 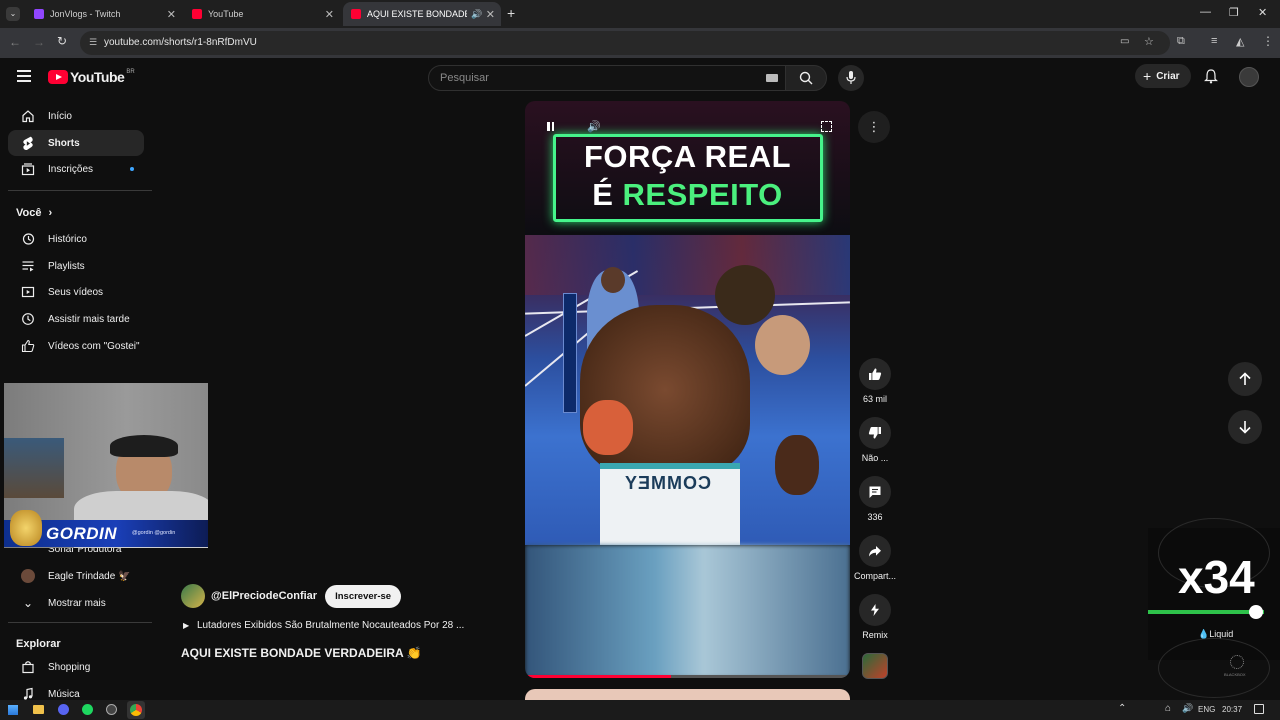 I want to click on tray-language: ENG, so click(x=1206, y=709).